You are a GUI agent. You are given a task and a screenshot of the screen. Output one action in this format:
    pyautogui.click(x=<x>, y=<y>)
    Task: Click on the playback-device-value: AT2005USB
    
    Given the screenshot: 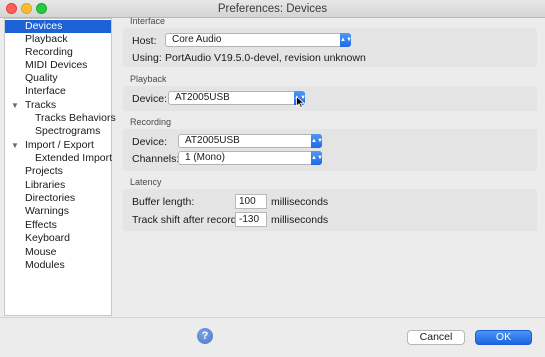 What is the action you would take?
    pyautogui.click(x=202, y=97)
    